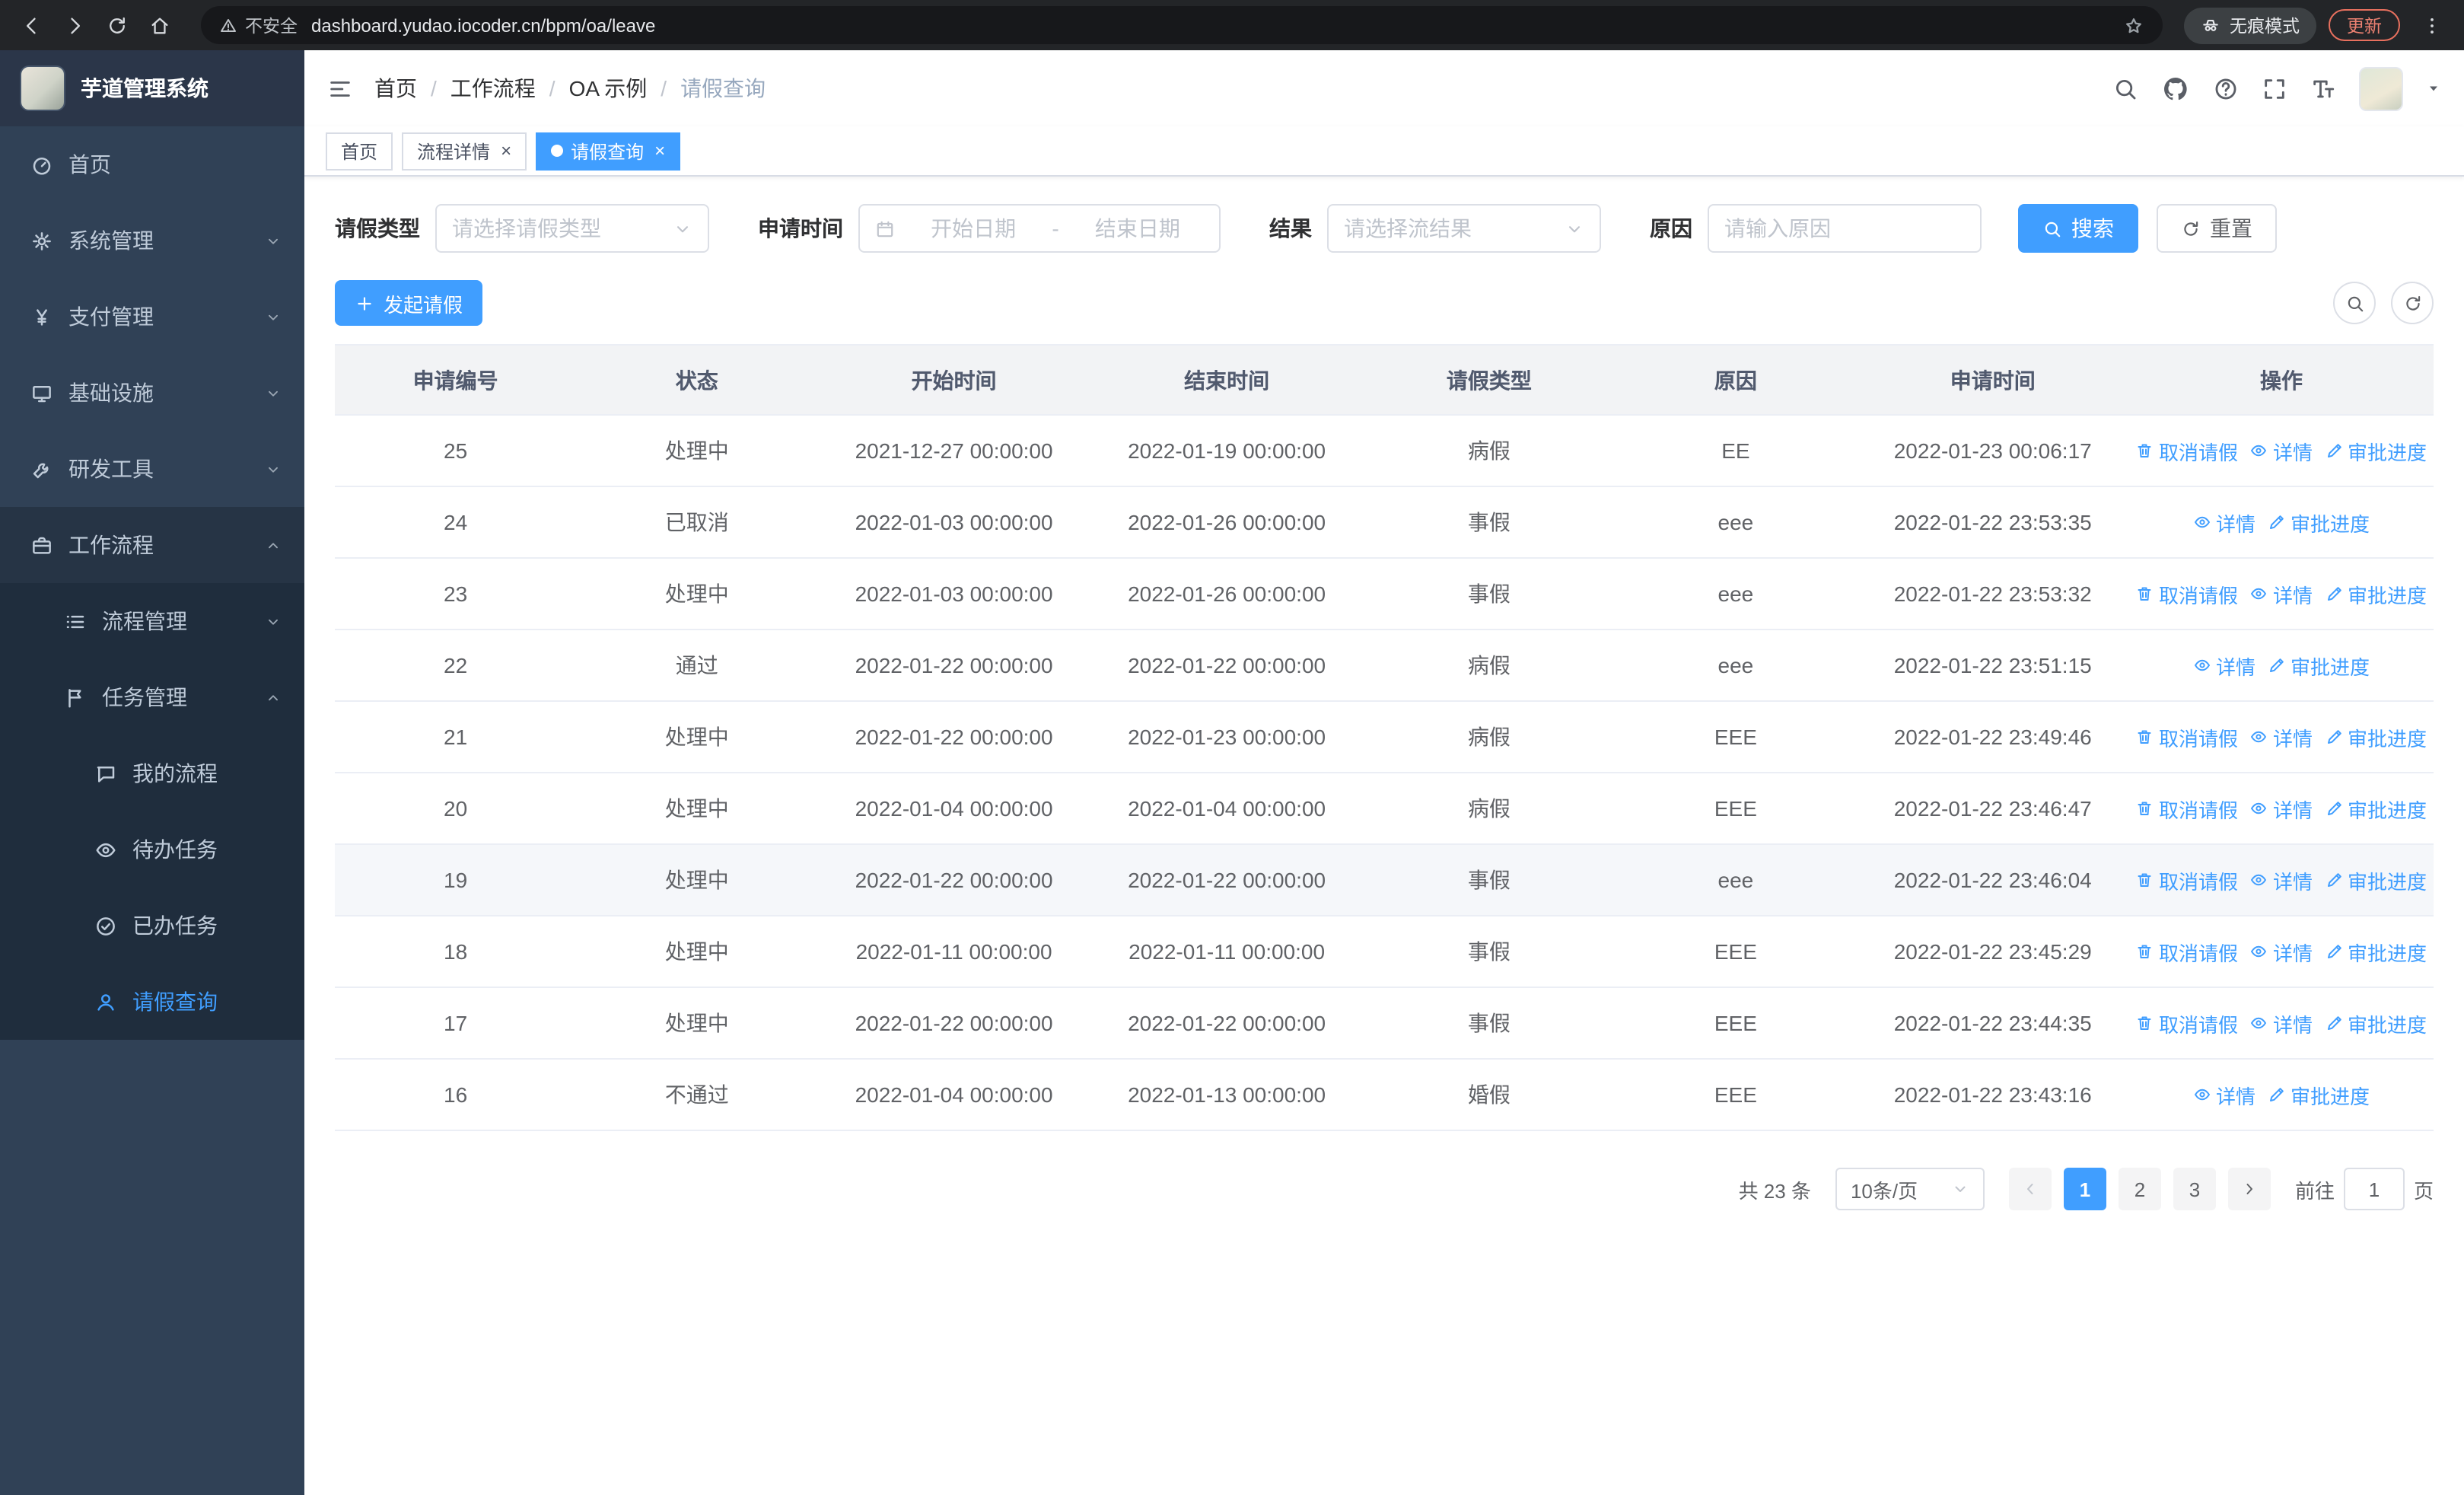 This screenshot has width=2464, height=1495. What do you see at coordinates (2249, 1189) in the screenshot?
I see `next-page-button` at bounding box center [2249, 1189].